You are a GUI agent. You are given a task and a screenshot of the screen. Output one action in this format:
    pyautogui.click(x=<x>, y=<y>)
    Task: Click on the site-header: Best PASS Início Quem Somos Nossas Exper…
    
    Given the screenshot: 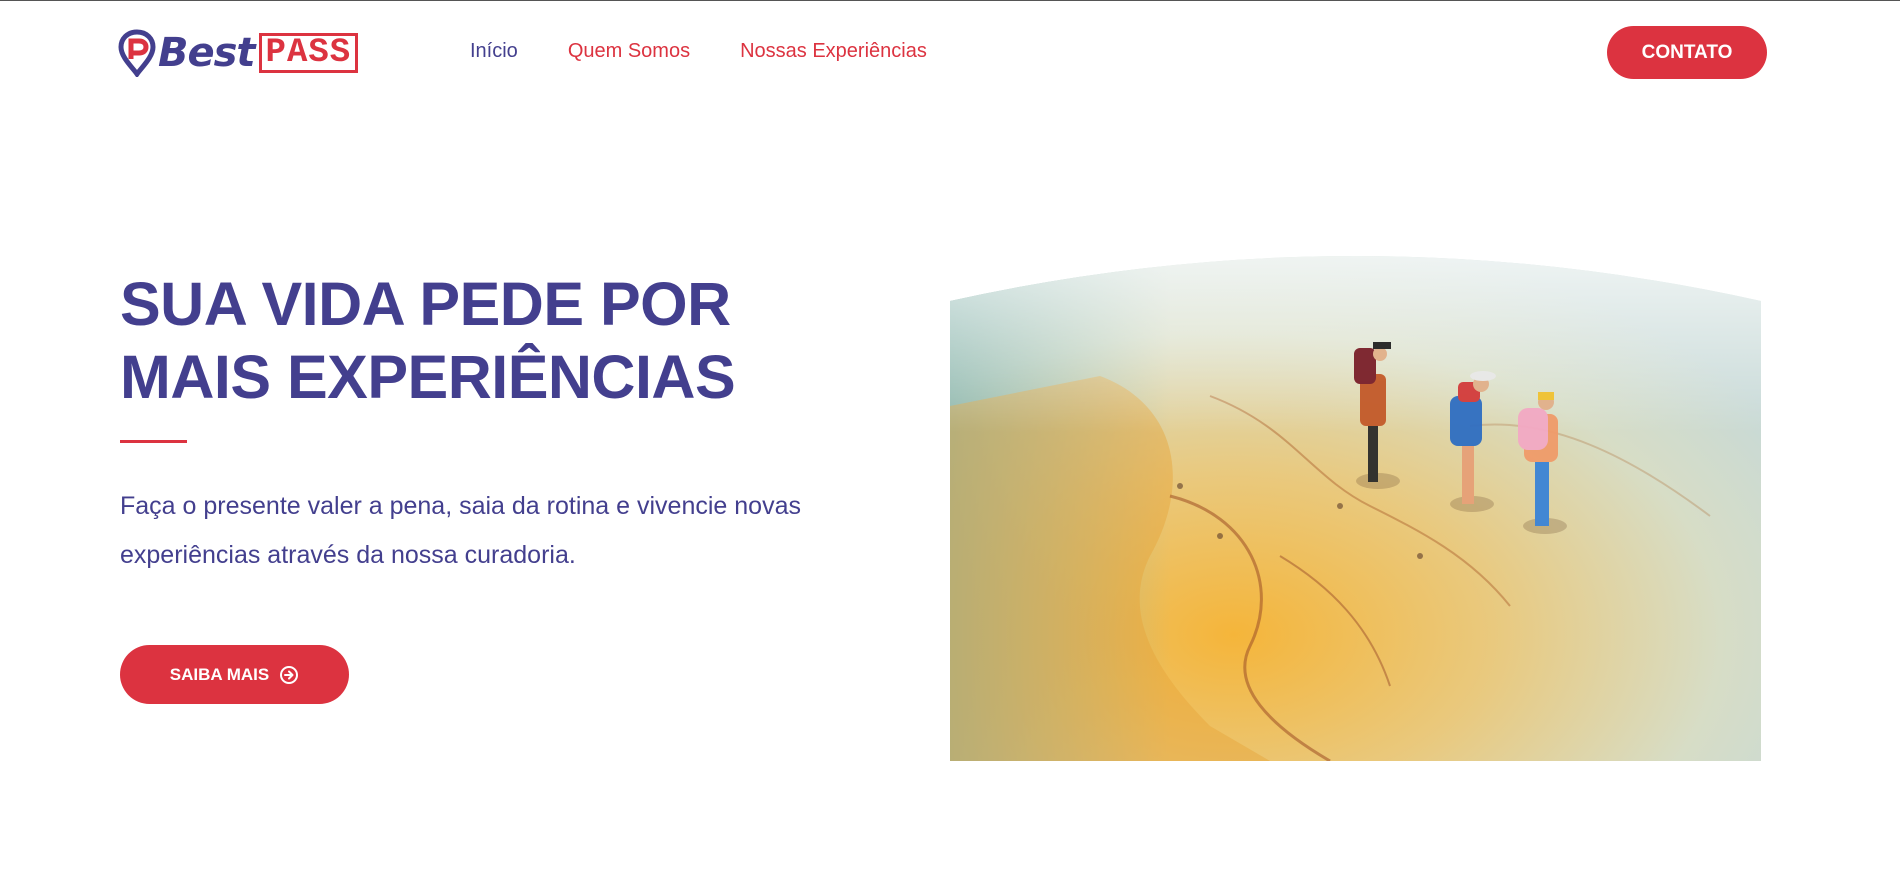 What is the action you would take?
    pyautogui.click(x=950, y=54)
    